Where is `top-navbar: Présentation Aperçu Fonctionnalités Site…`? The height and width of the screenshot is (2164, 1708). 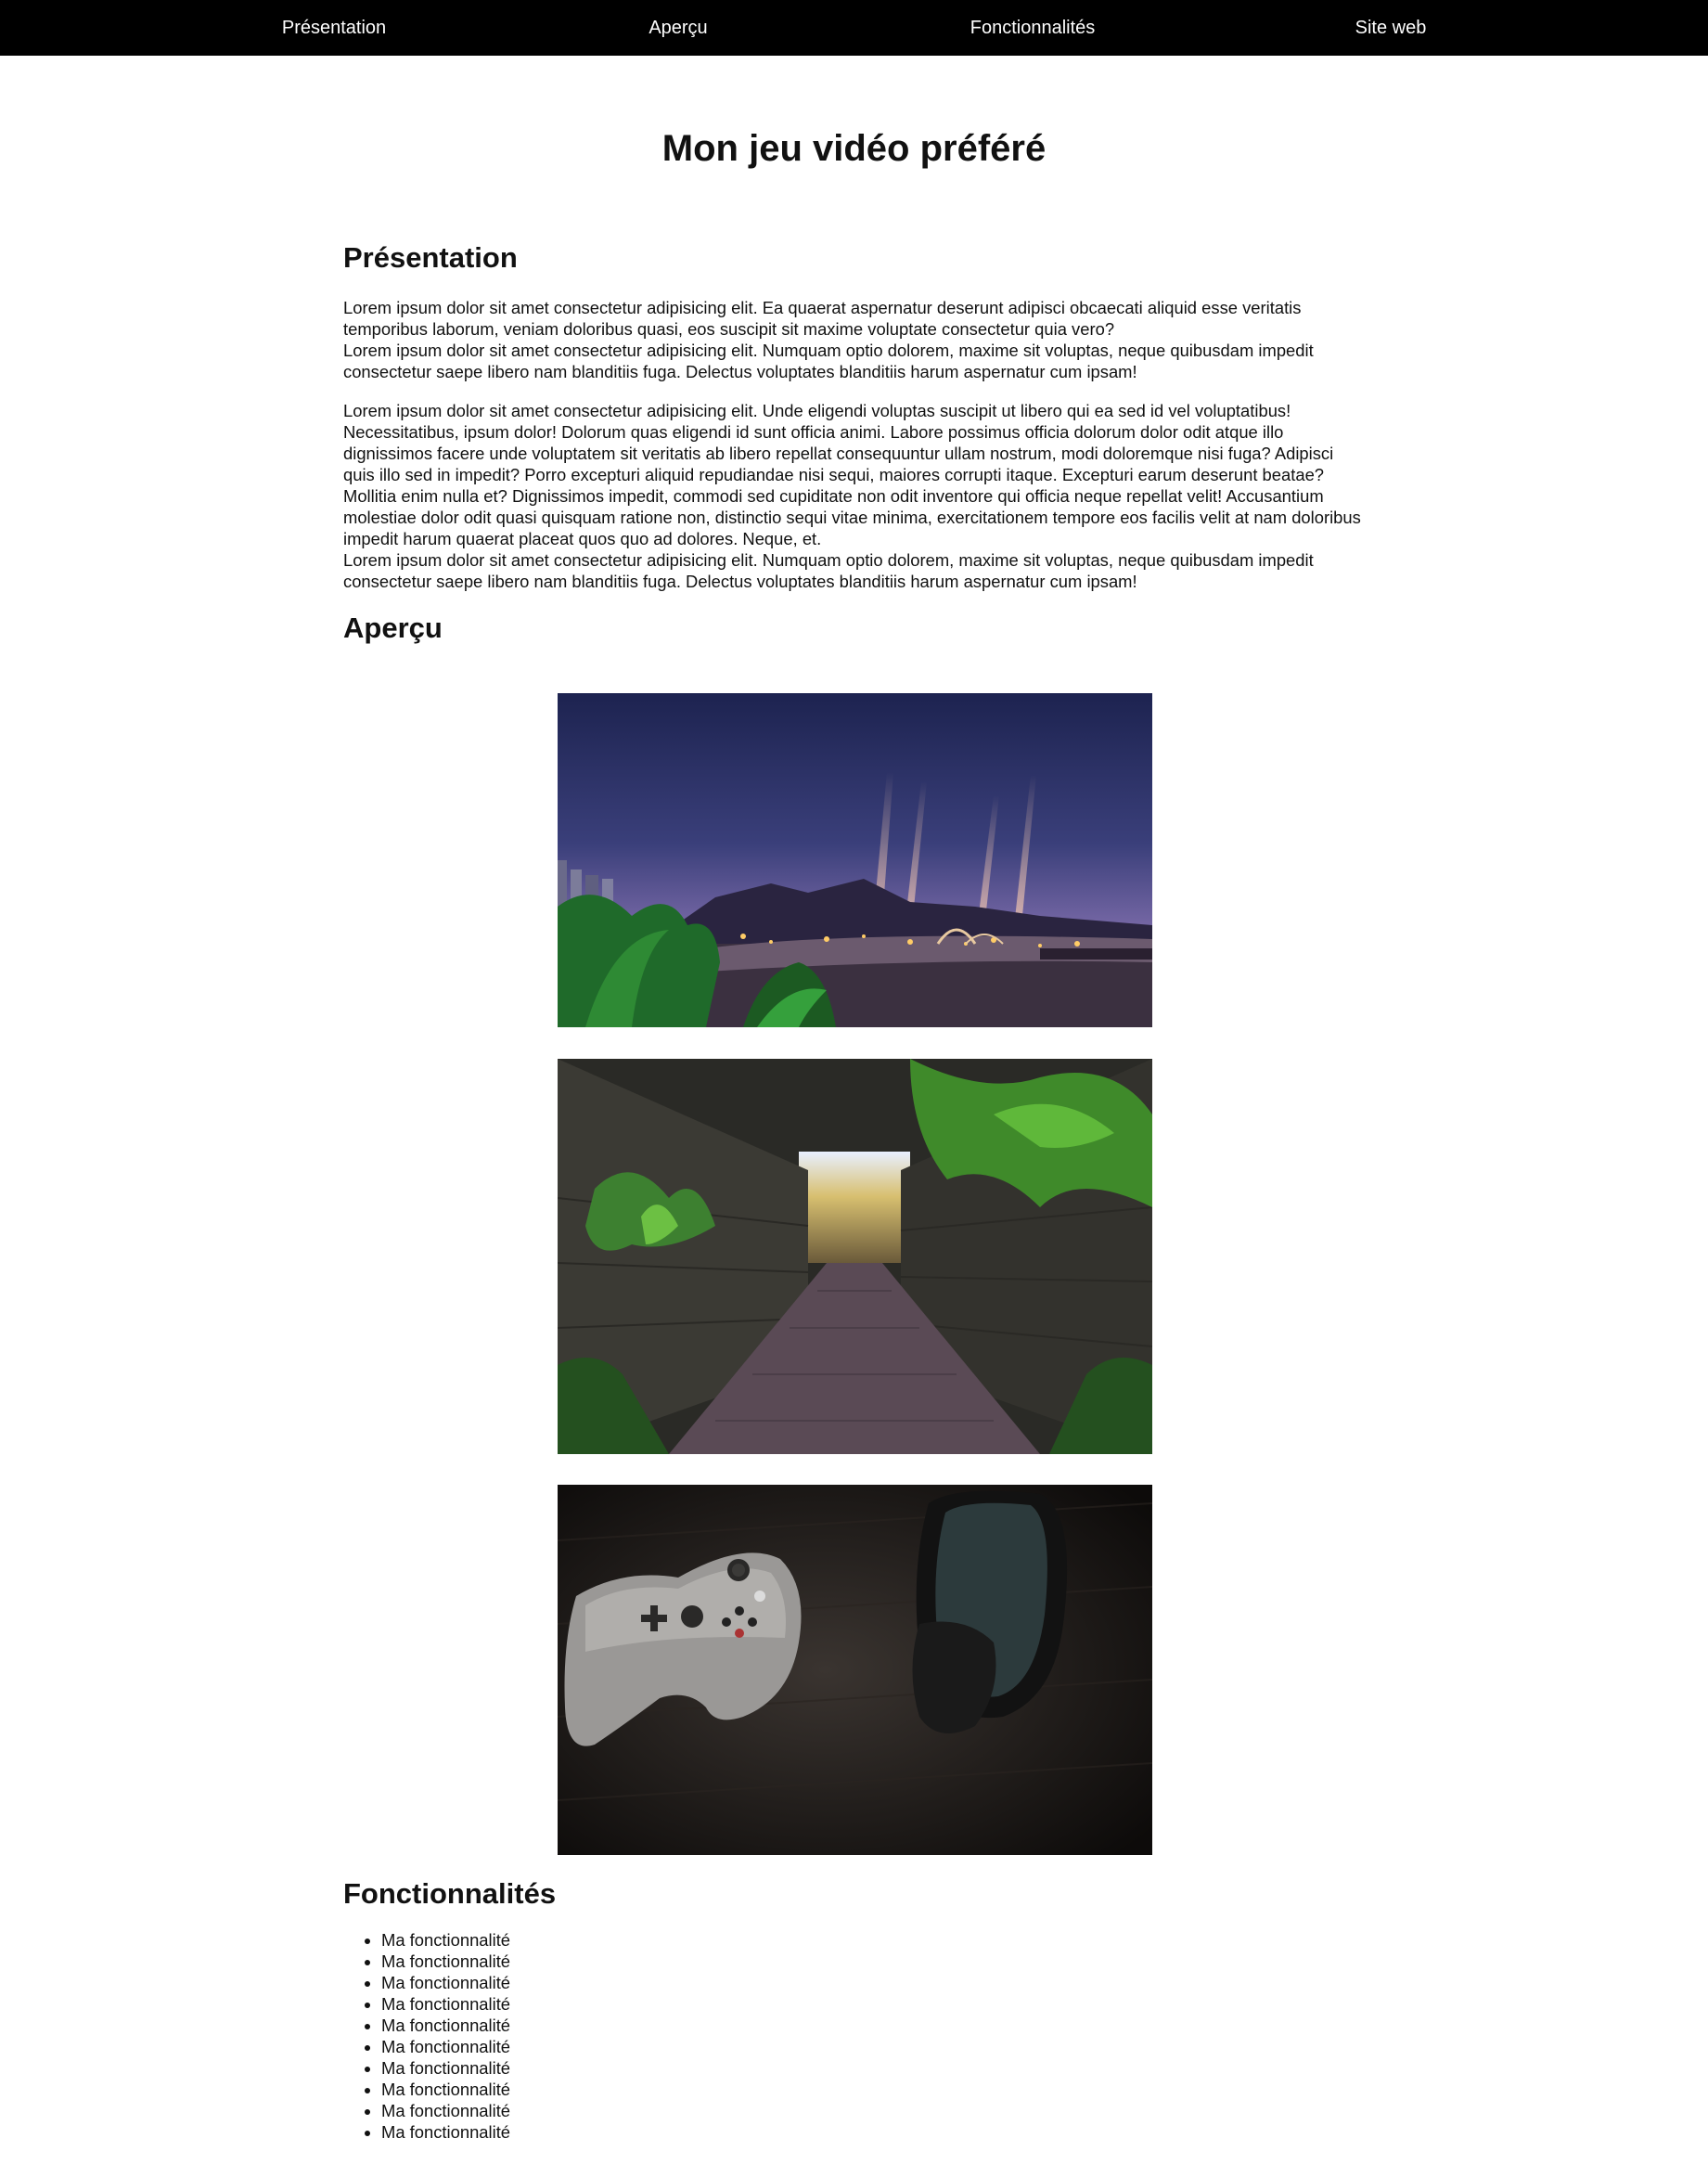
top-navbar: Présentation Aperçu Fonctionnalités Site… is located at coordinates (854, 28).